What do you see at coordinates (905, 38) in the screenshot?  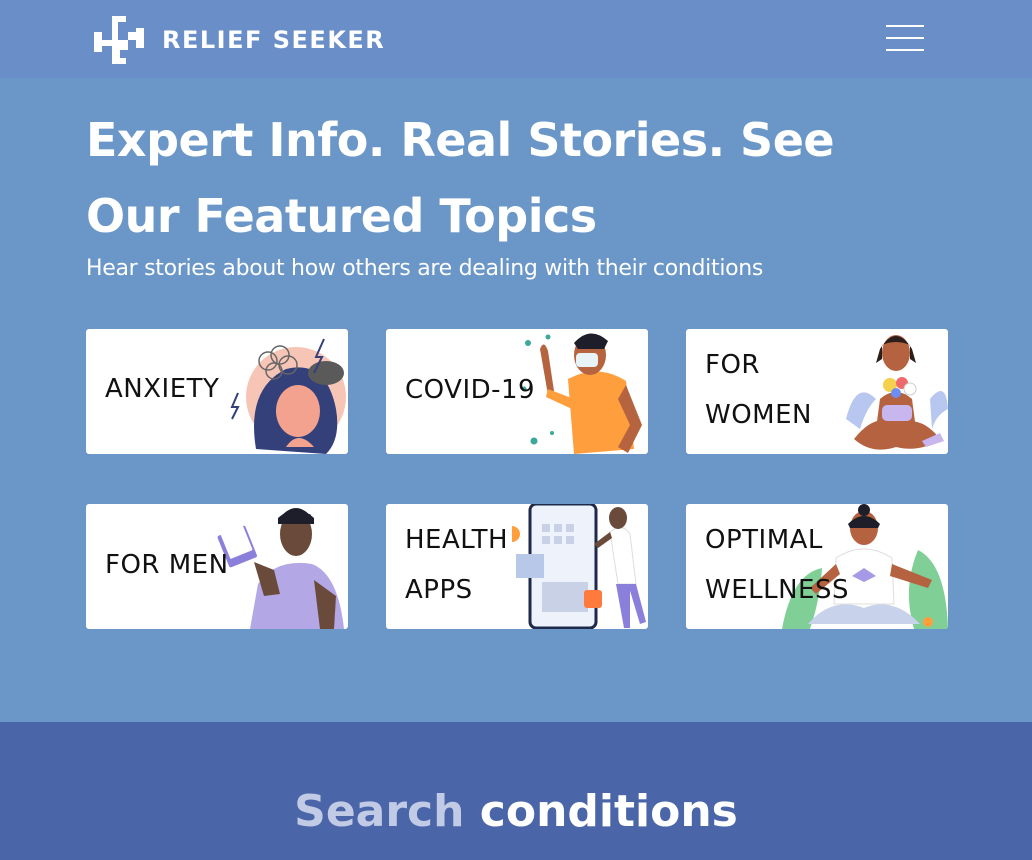 I see `hamburger-menu-icon` at bounding box center [905, 38].